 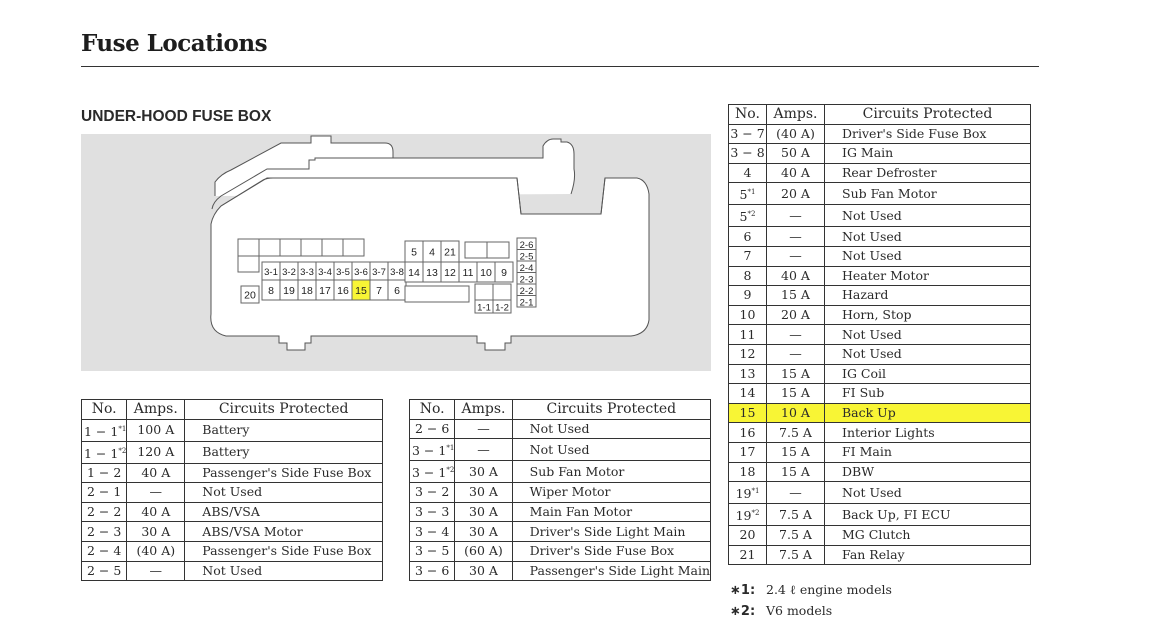 What do you see at coordinates (927, 555) in the screenshot?
I see `circuit-protected: Fan Relay` at bounding box center [927, 555].